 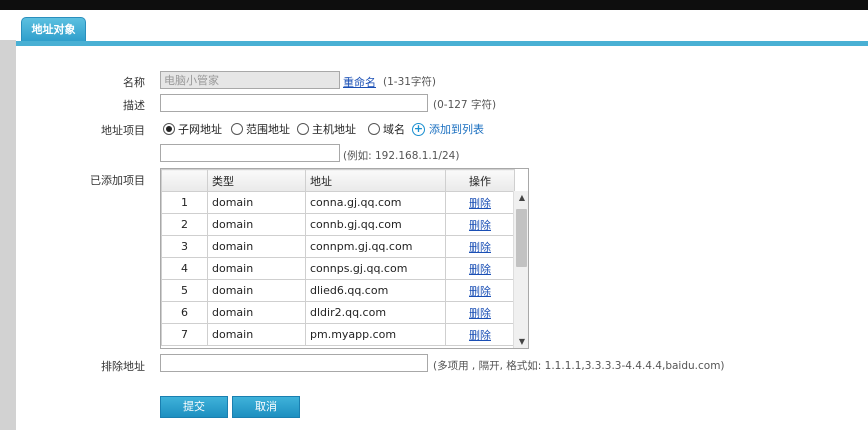 What do you see at coordinates (401, 156) in the screenshot?
I see `address-example-hint: (例如: 192.168.1.1/24)` at bounding box center [401, 156].